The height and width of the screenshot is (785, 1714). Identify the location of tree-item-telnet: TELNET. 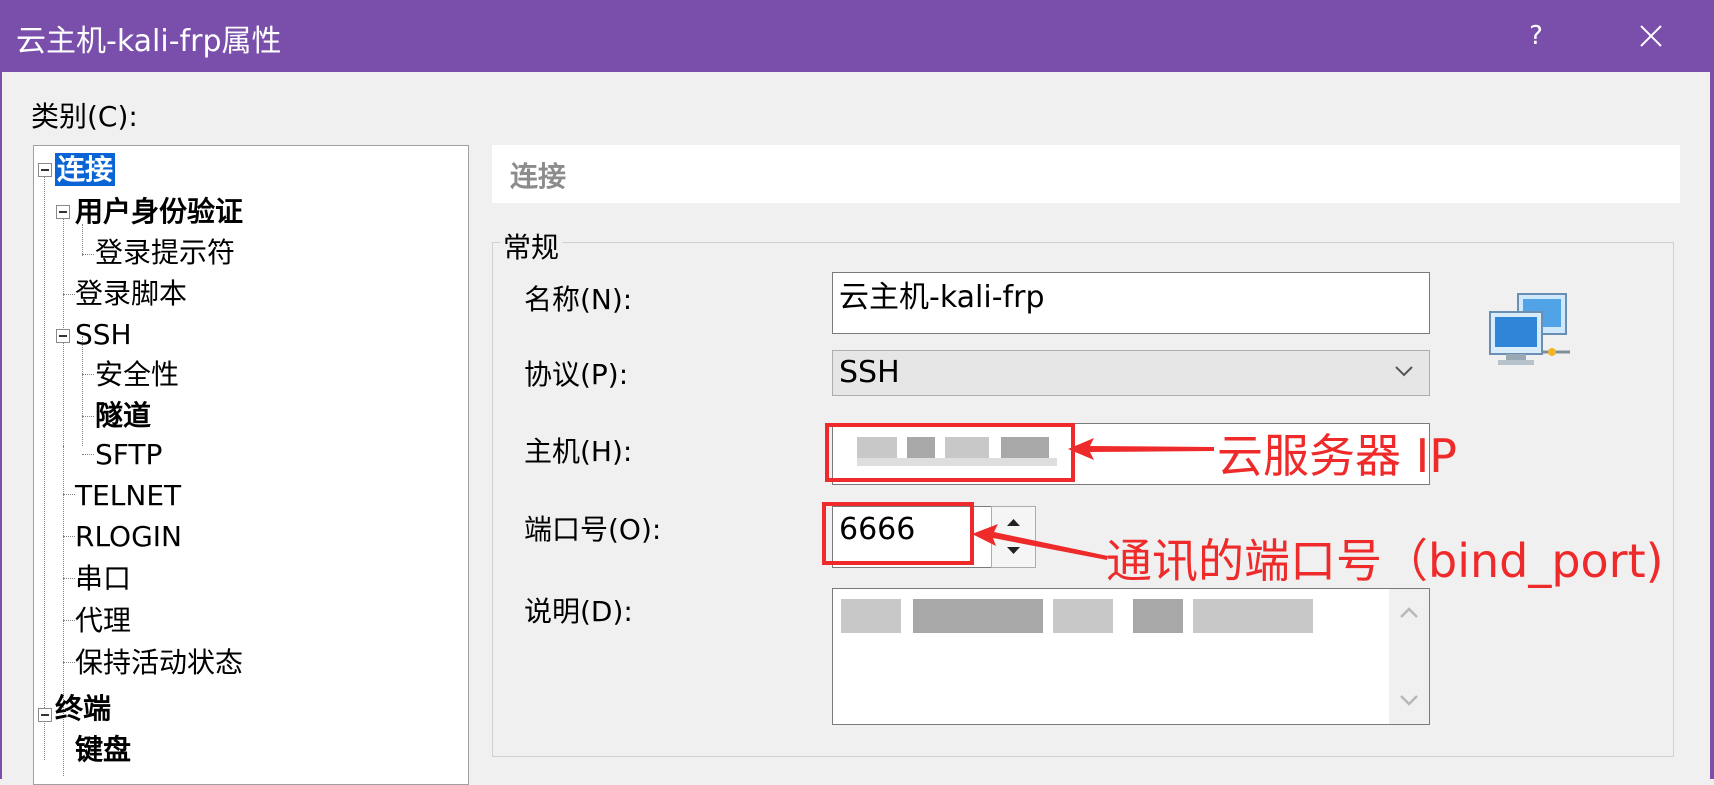
(128, 496).